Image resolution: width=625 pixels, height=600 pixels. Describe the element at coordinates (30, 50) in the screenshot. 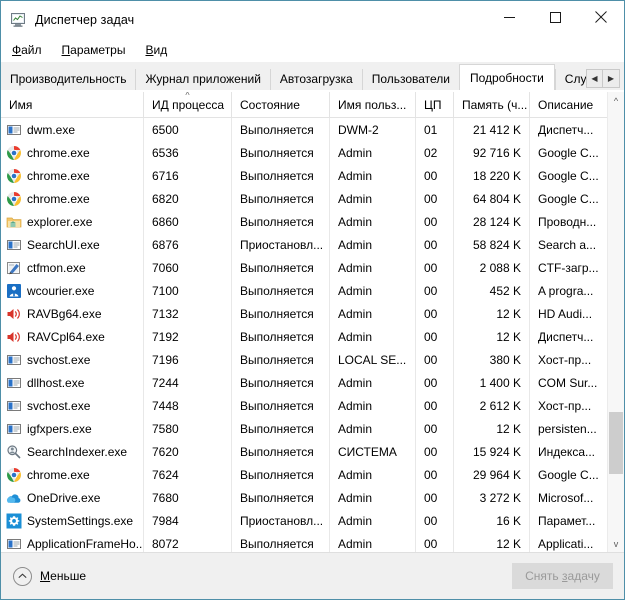

I see `menu-file: Файл` at that location.